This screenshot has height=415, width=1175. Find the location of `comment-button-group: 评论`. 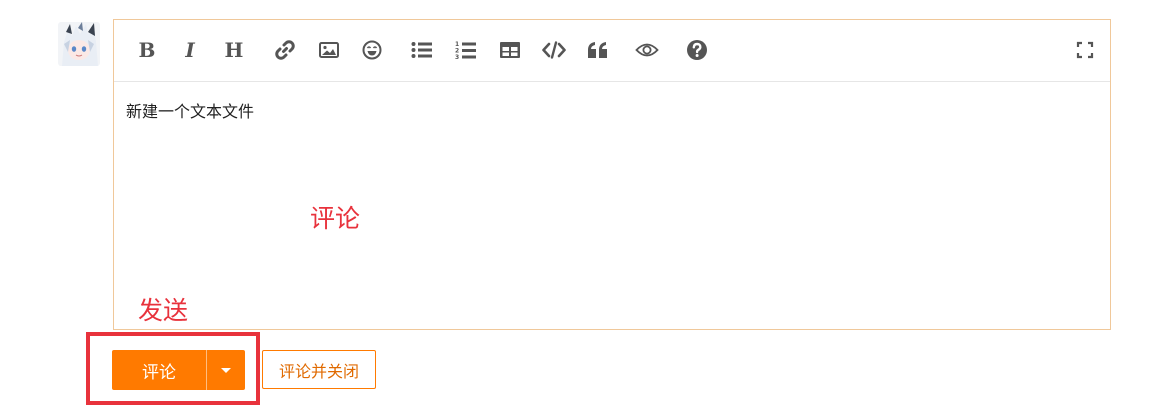

comment-button-group: 评论 is located at coordinates (178, 370).